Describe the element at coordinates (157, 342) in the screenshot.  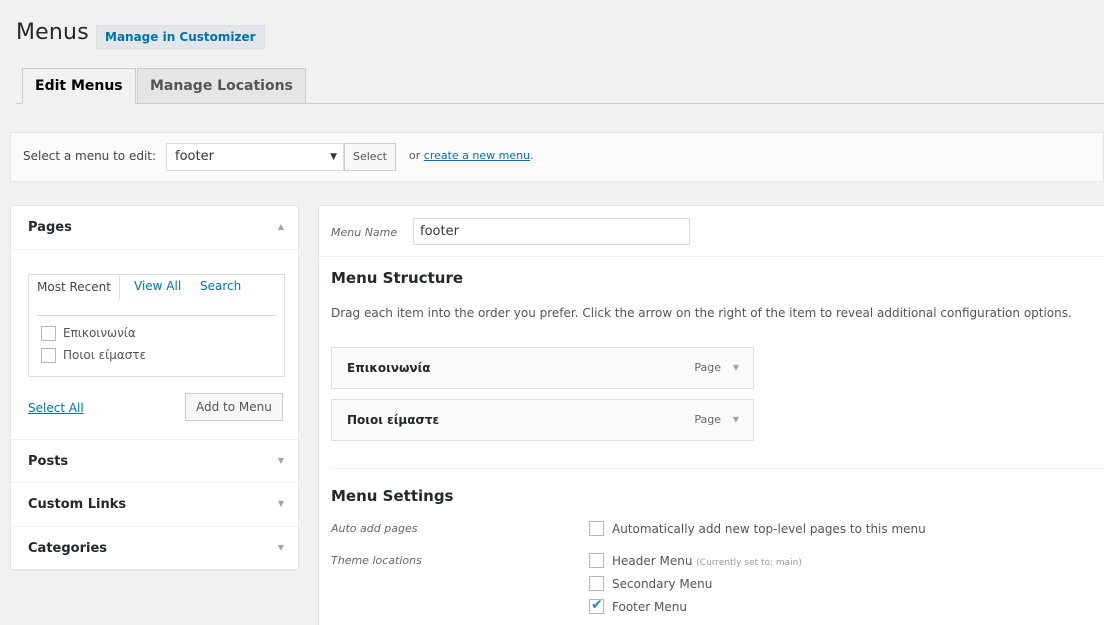
I see `pages-checklist: Επικοινωνία Ποιοι είμαστε` at that location.